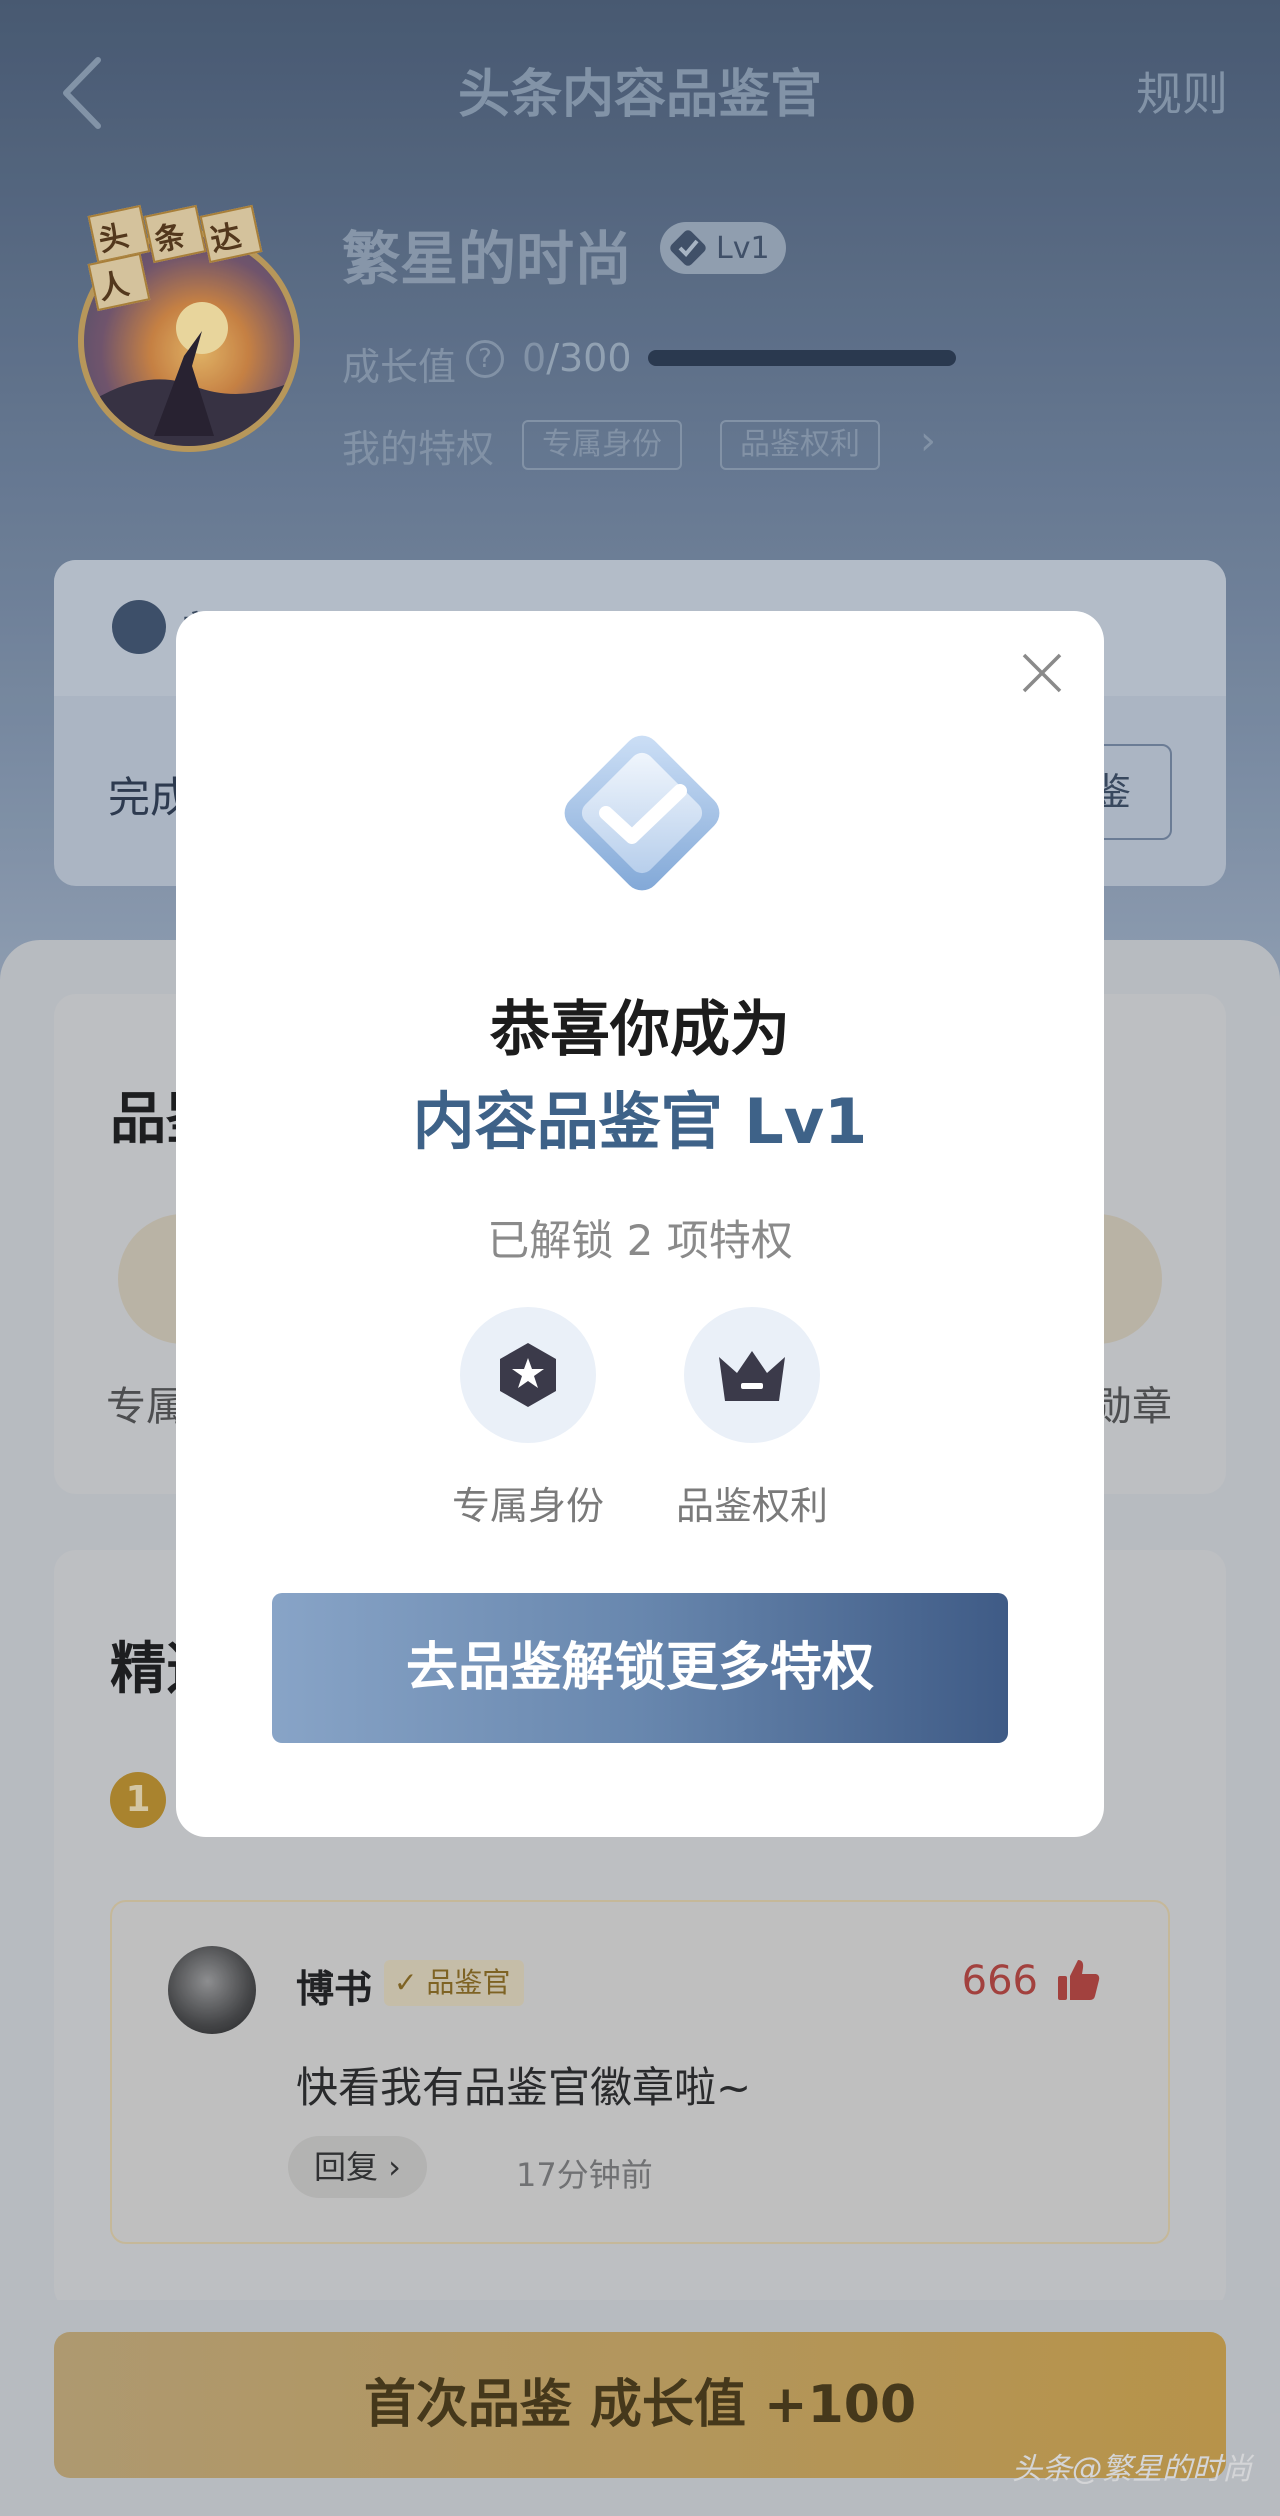 The image size is (1280, 2516). Describe the element at coordinates (640, 1240) in the screenshot. I see `unlock-text: 已解锁 2 项特权` at that location.